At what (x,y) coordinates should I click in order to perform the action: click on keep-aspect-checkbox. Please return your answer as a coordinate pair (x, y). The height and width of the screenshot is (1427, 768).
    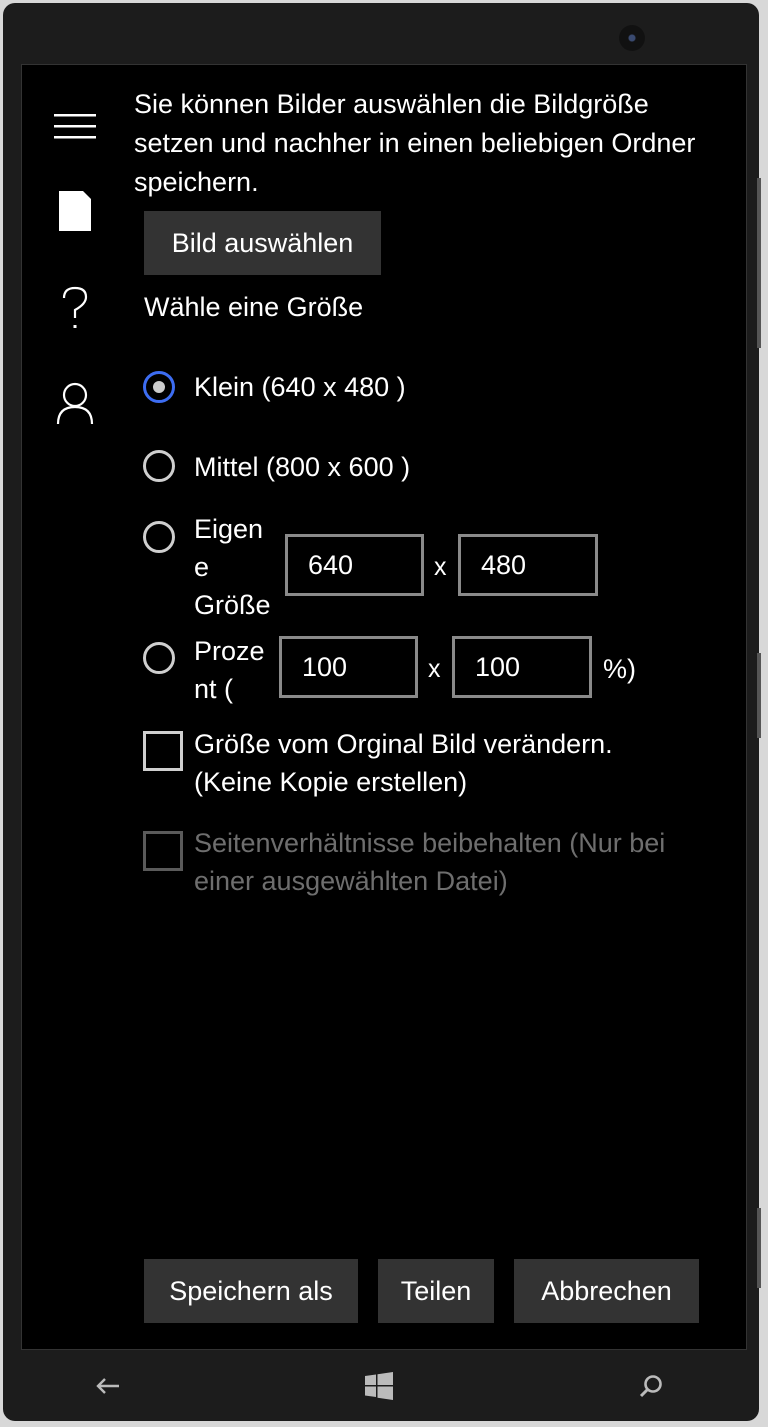
    Looking at the image, I should click on (163, 851).